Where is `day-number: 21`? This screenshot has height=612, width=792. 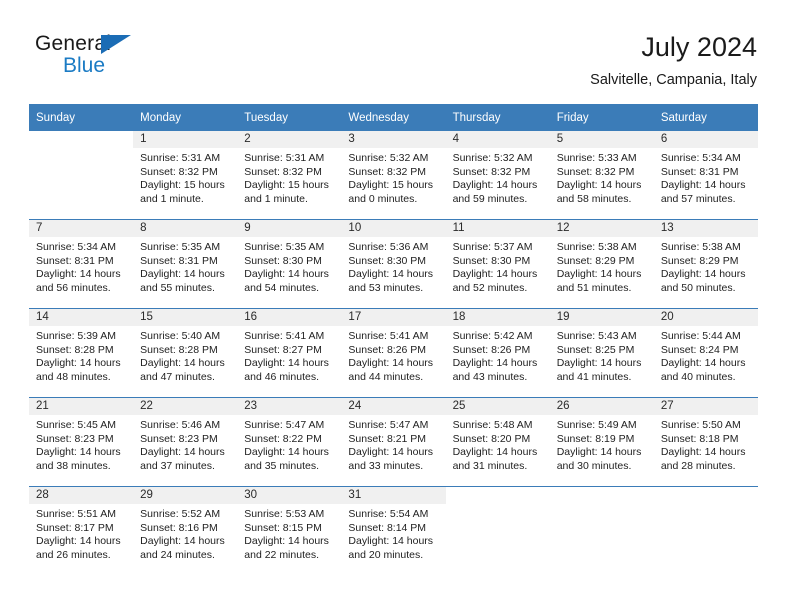 day-number: 21 is located at coordinates (81, 406).